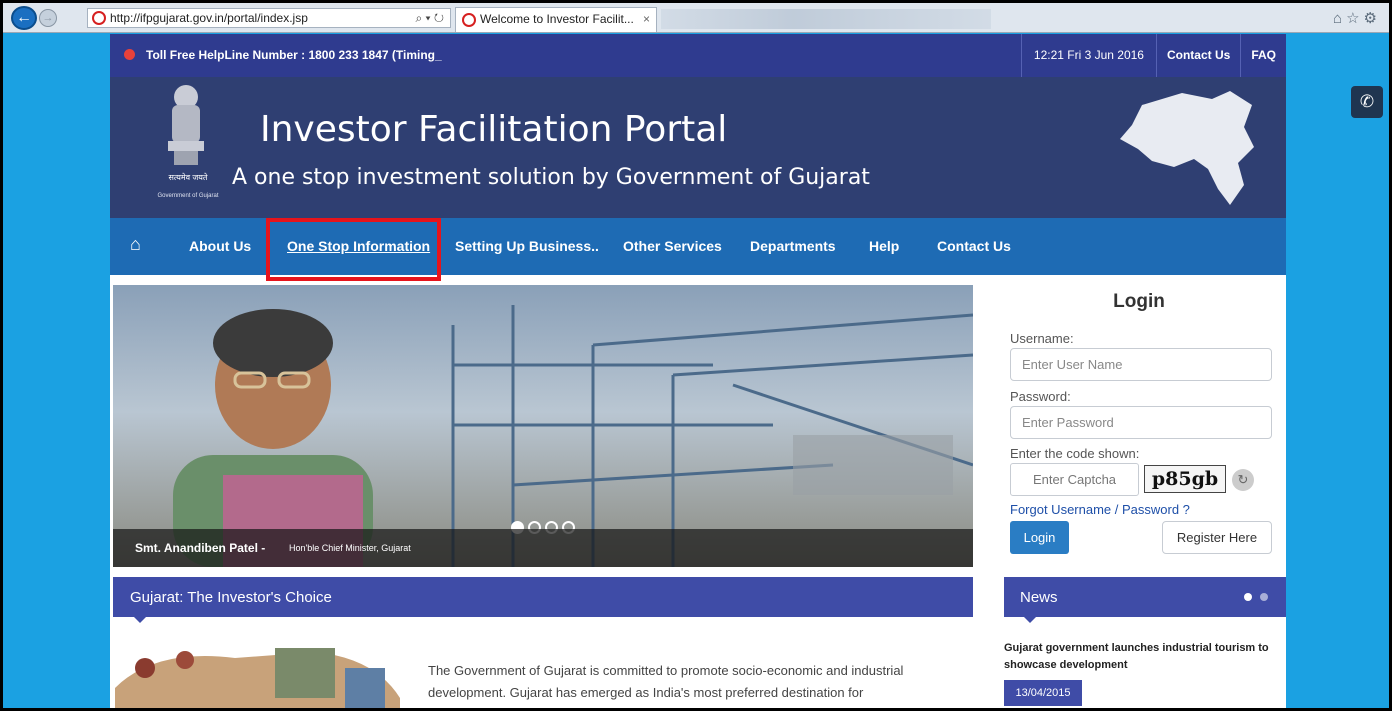 The height and width of the screenshot is (711, 1392). What do you see at coordinates (1043, 693) in the screenshot?
I see `news-date-badge: 13/04/2015` at bounding box center [1043, 693].